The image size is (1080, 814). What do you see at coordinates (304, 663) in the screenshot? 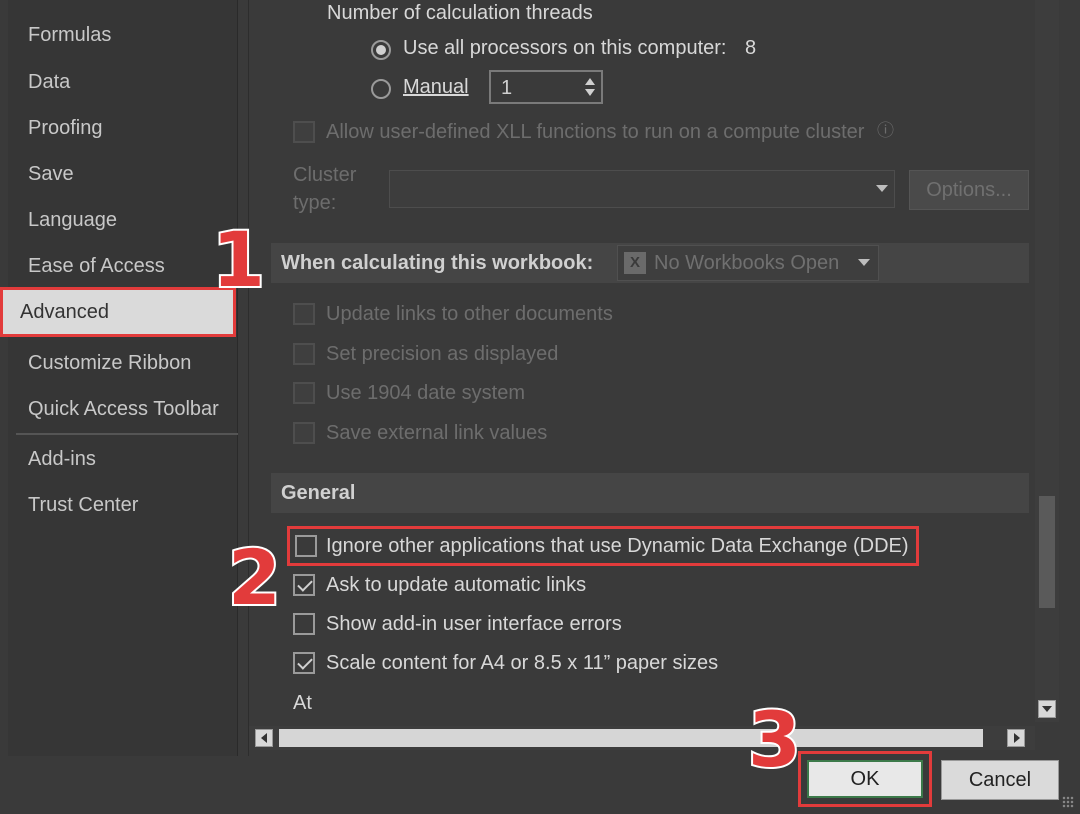
I see `scale-content-checkbox` at bounding box center [304, 663].